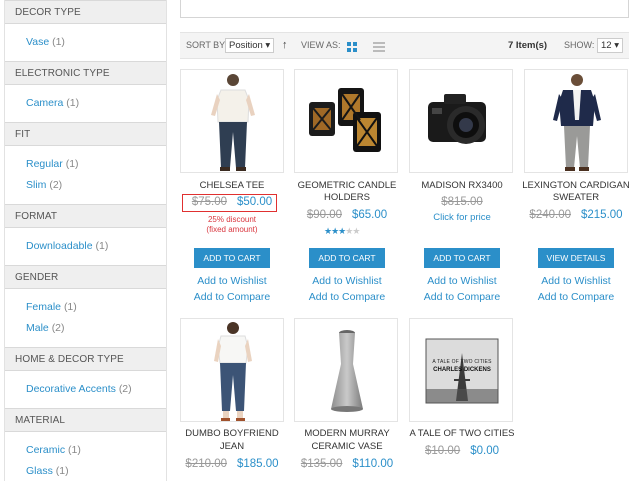 Image resolution: width=635 pixels, height=481 pixels. What do you see at coordinates (85, 73) in the screenshot?
I see `filter-title: ELECTRONIC TYPE` at bounding box center [85, 73].